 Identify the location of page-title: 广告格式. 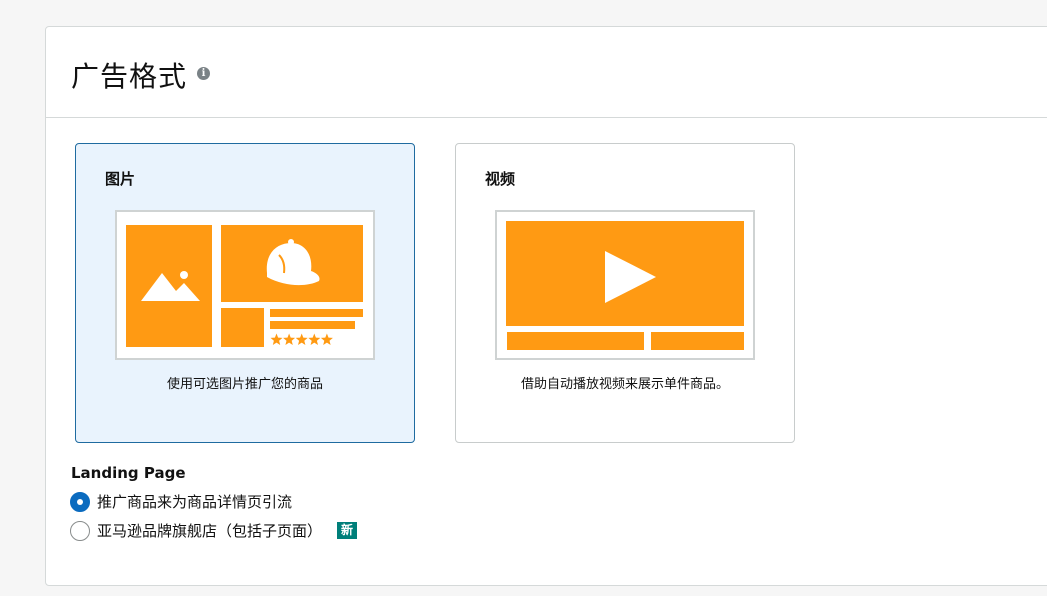
(129, 76).